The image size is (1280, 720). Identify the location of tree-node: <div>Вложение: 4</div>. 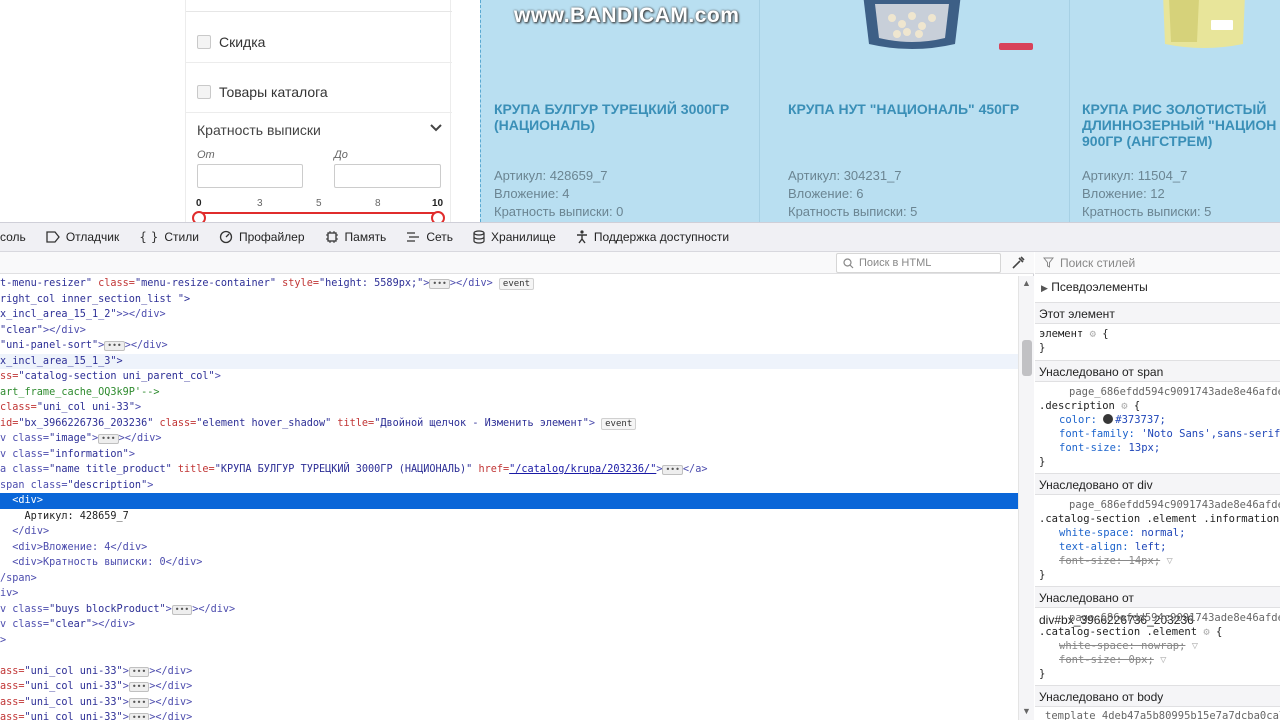
(509, 548).